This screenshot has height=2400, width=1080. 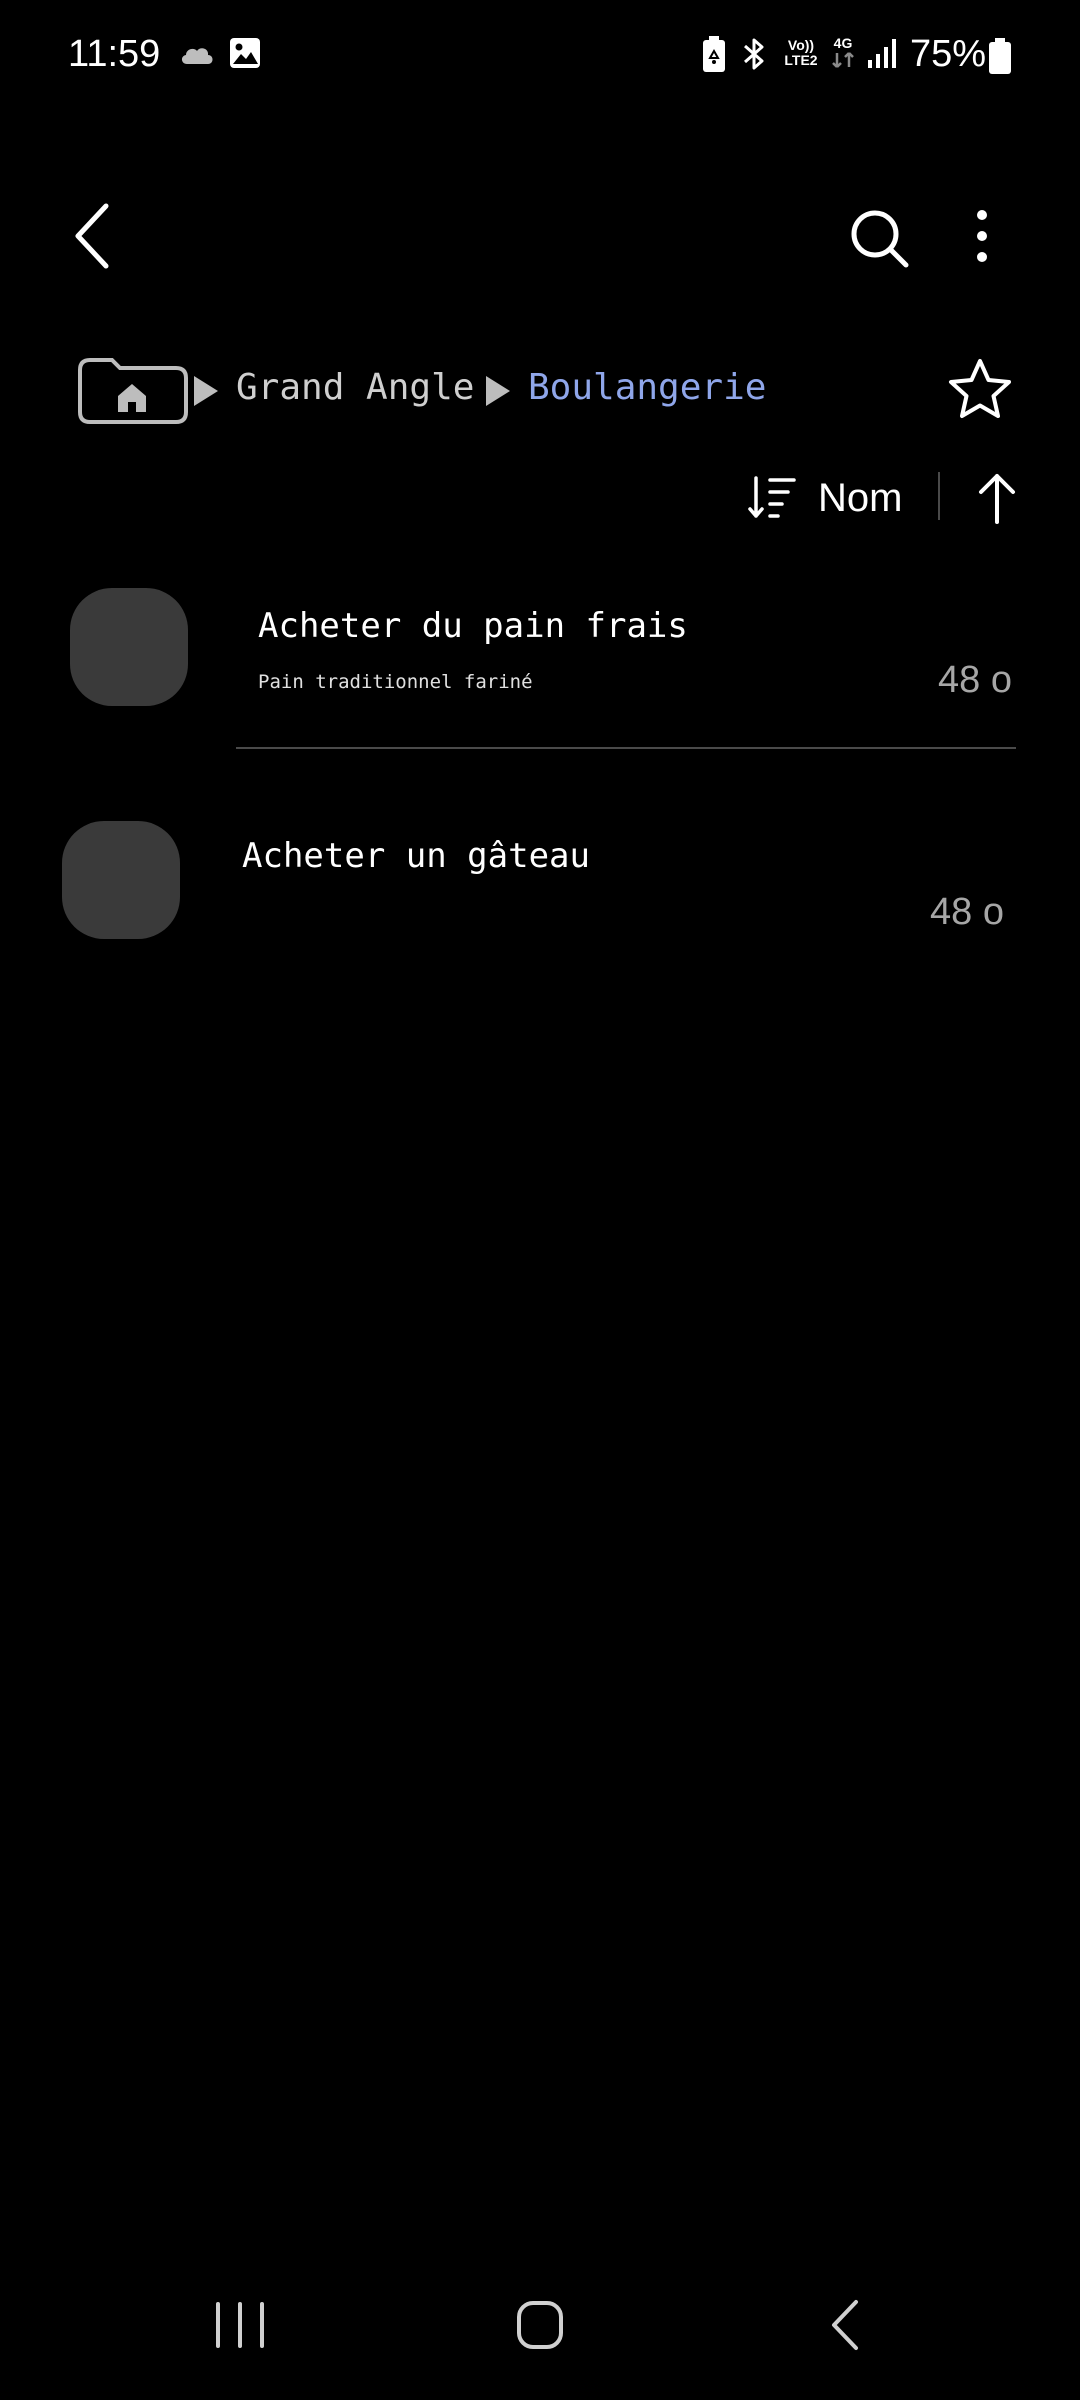 I want to click on search-icon, so click(x=880, y=239).